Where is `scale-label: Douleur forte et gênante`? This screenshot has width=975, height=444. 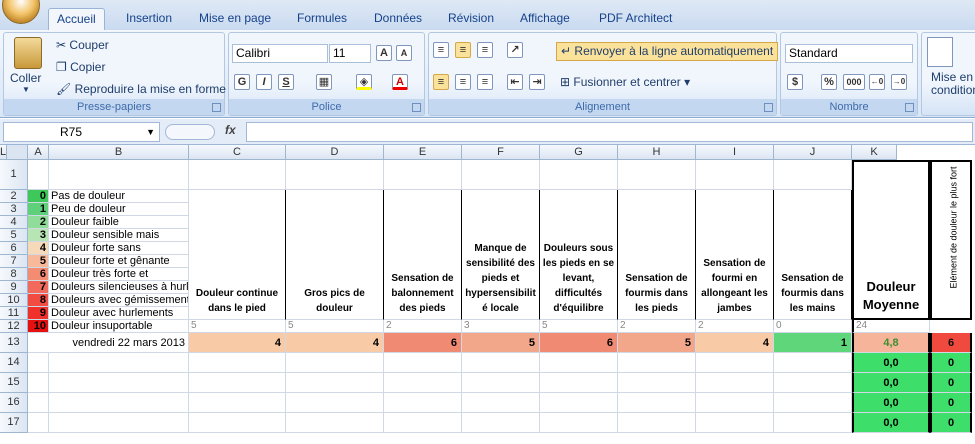 scale-label: Douleur forte et gênante is located at coordinates (119, 261).